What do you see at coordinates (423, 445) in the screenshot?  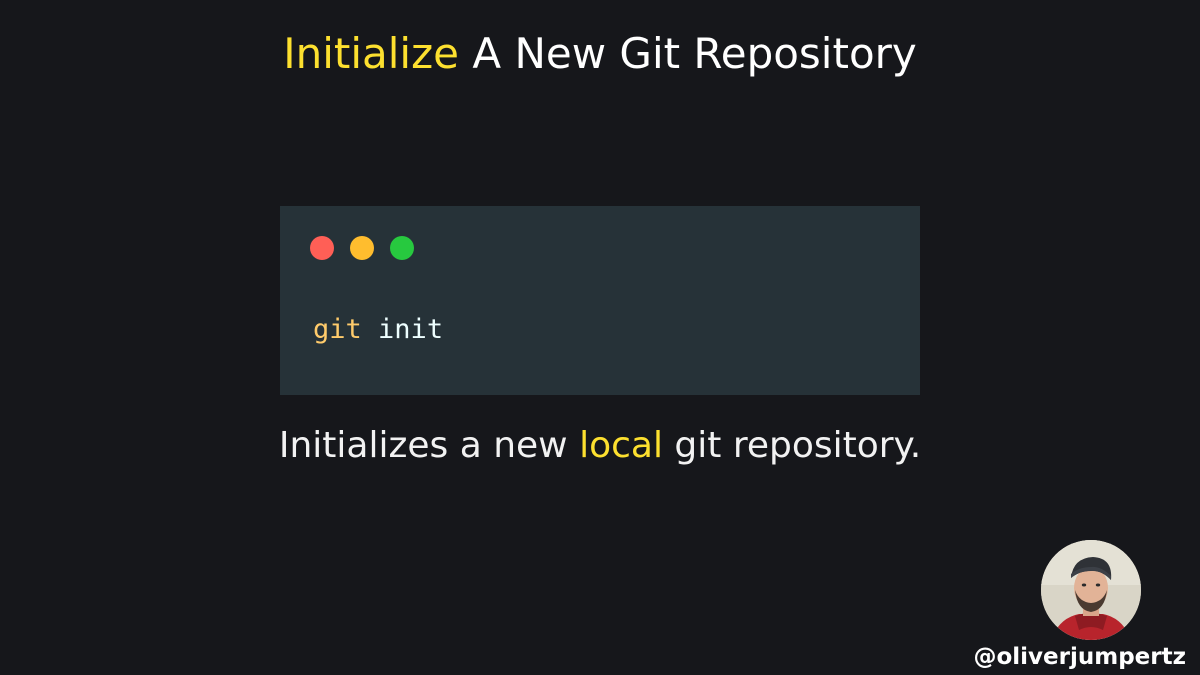 I see `description-before: Initializes a new` at bounding box center [423, 445].